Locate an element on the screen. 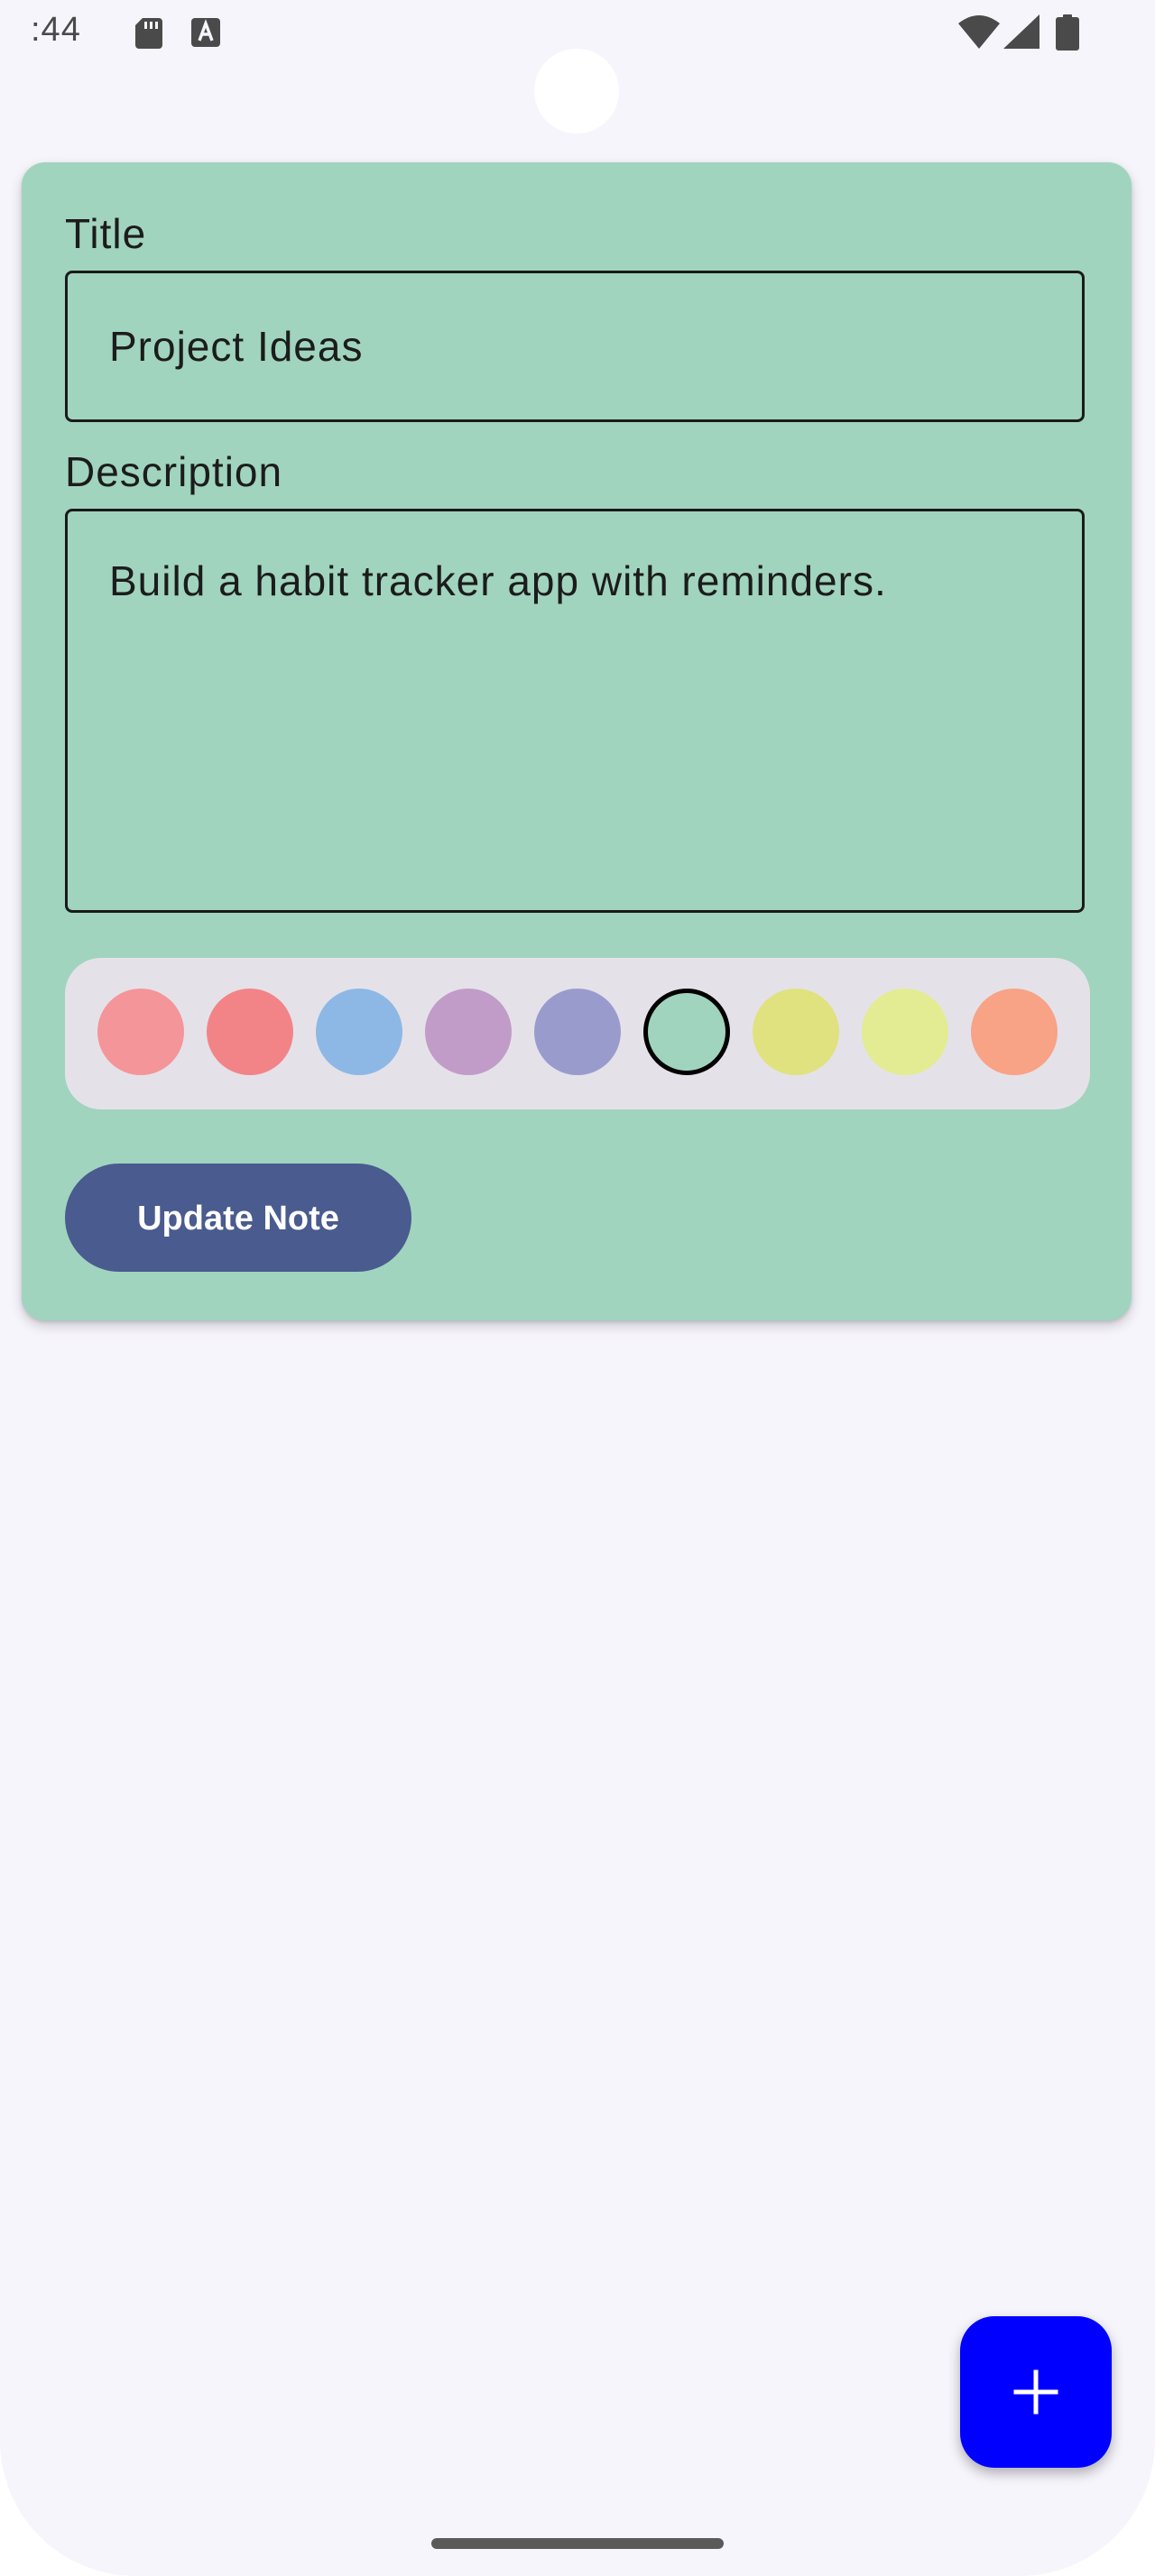  update-note-button: Update Note is located at coordinates (238, 1218).